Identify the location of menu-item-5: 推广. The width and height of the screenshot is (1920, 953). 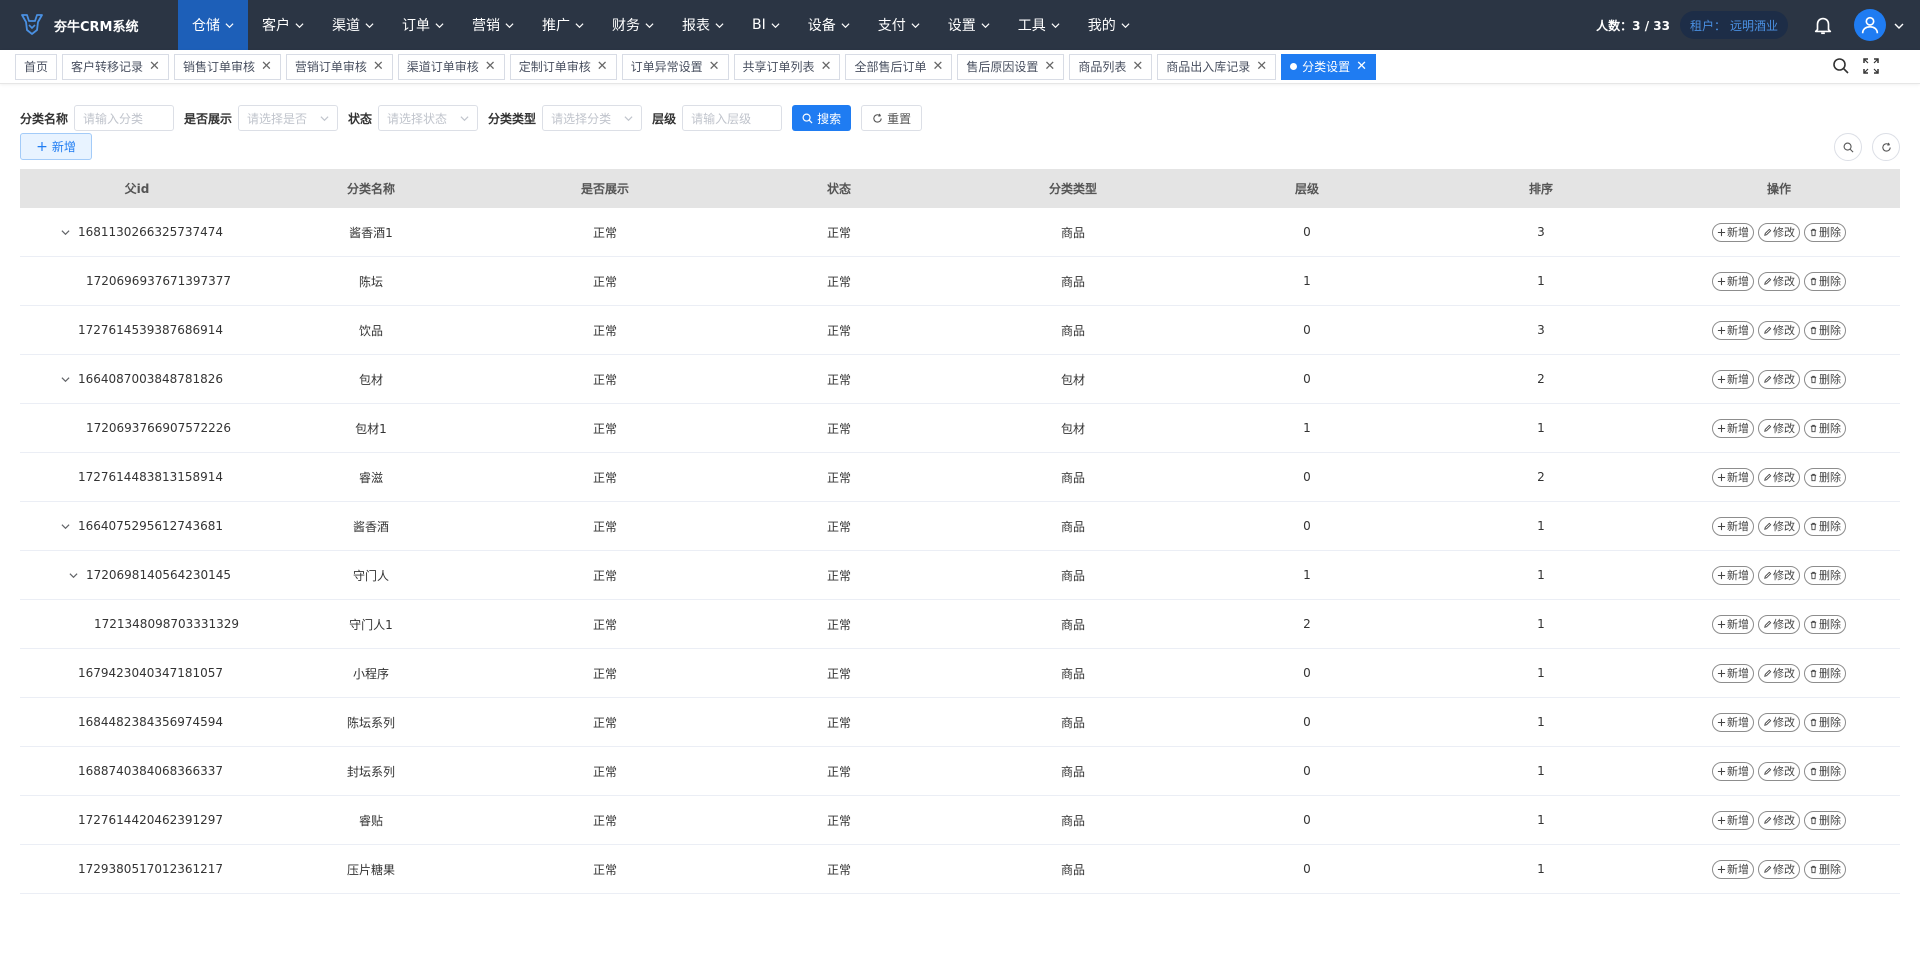
(563, 25).